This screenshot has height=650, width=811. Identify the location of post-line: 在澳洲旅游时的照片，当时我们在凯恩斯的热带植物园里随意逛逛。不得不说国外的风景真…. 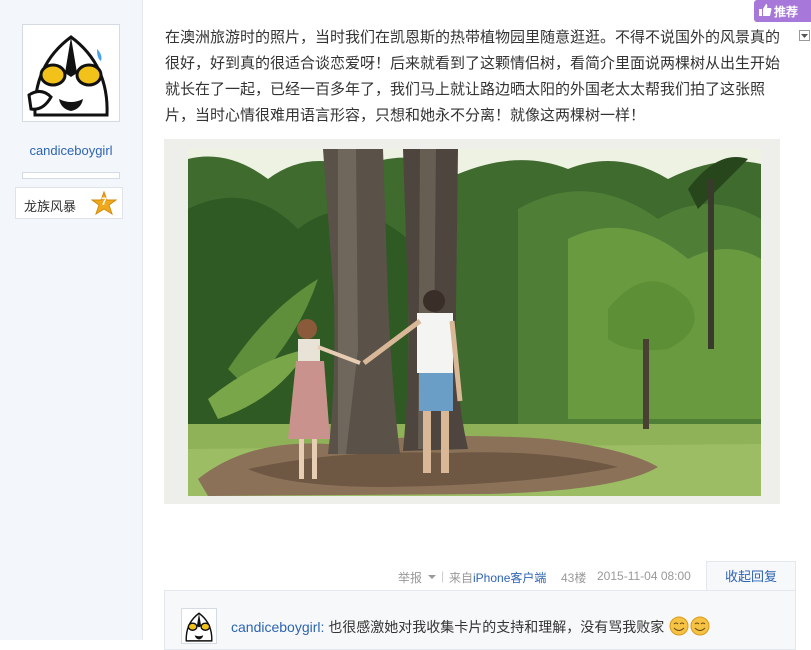
(473, 37).